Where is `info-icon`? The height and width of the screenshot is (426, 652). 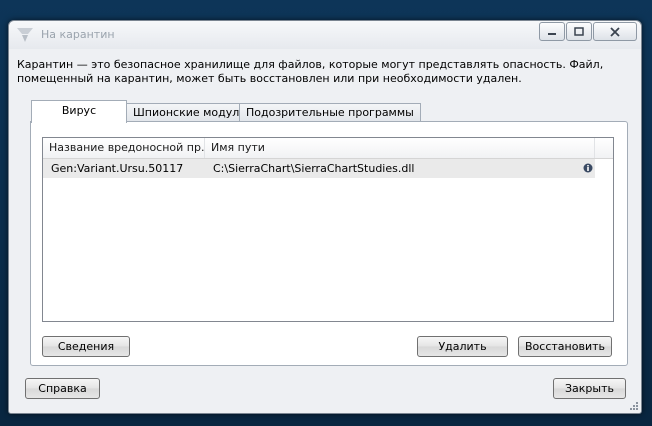 info-icon is located at coordinates (588, 168).